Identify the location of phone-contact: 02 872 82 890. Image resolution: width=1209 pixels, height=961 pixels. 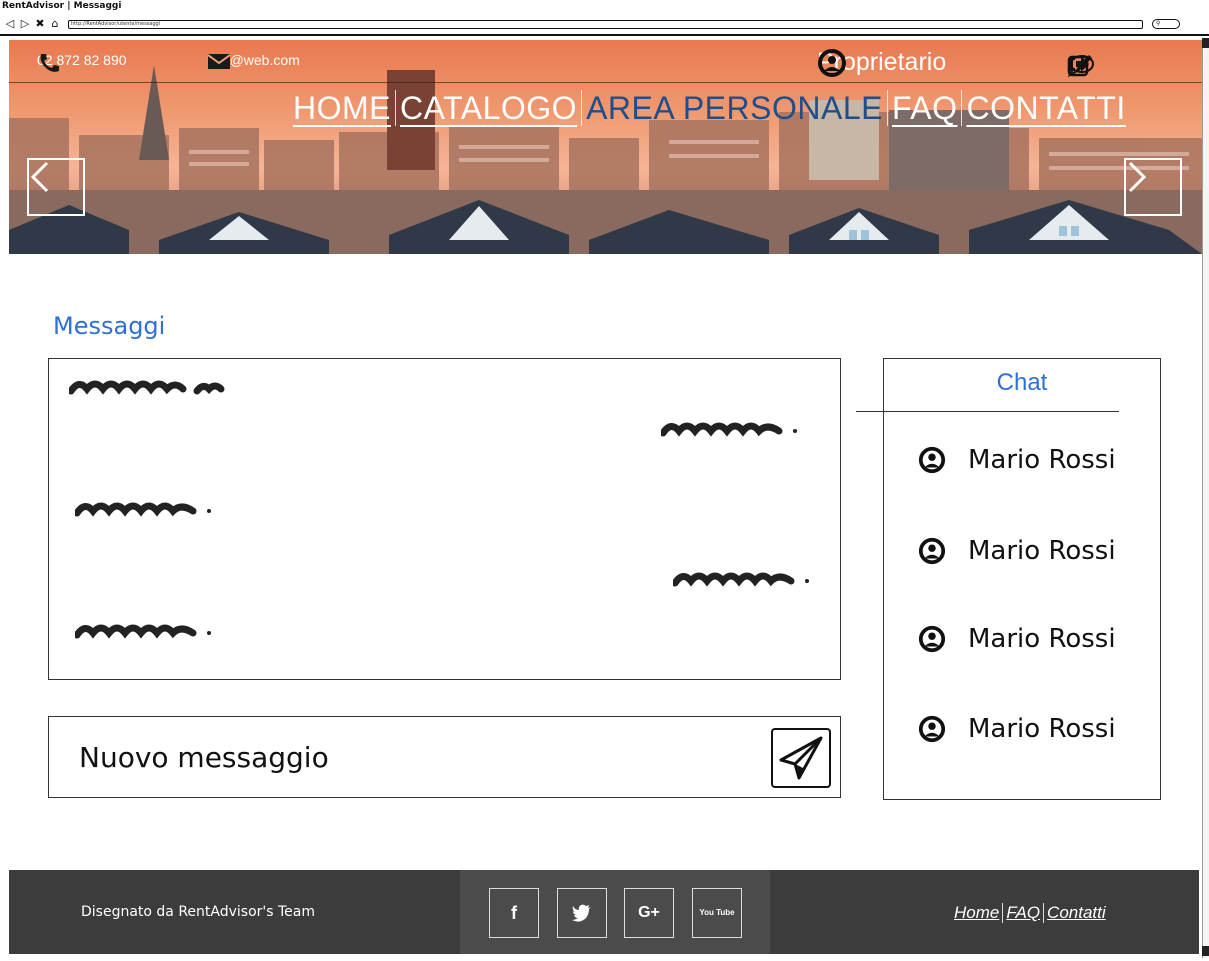
(82, 62).